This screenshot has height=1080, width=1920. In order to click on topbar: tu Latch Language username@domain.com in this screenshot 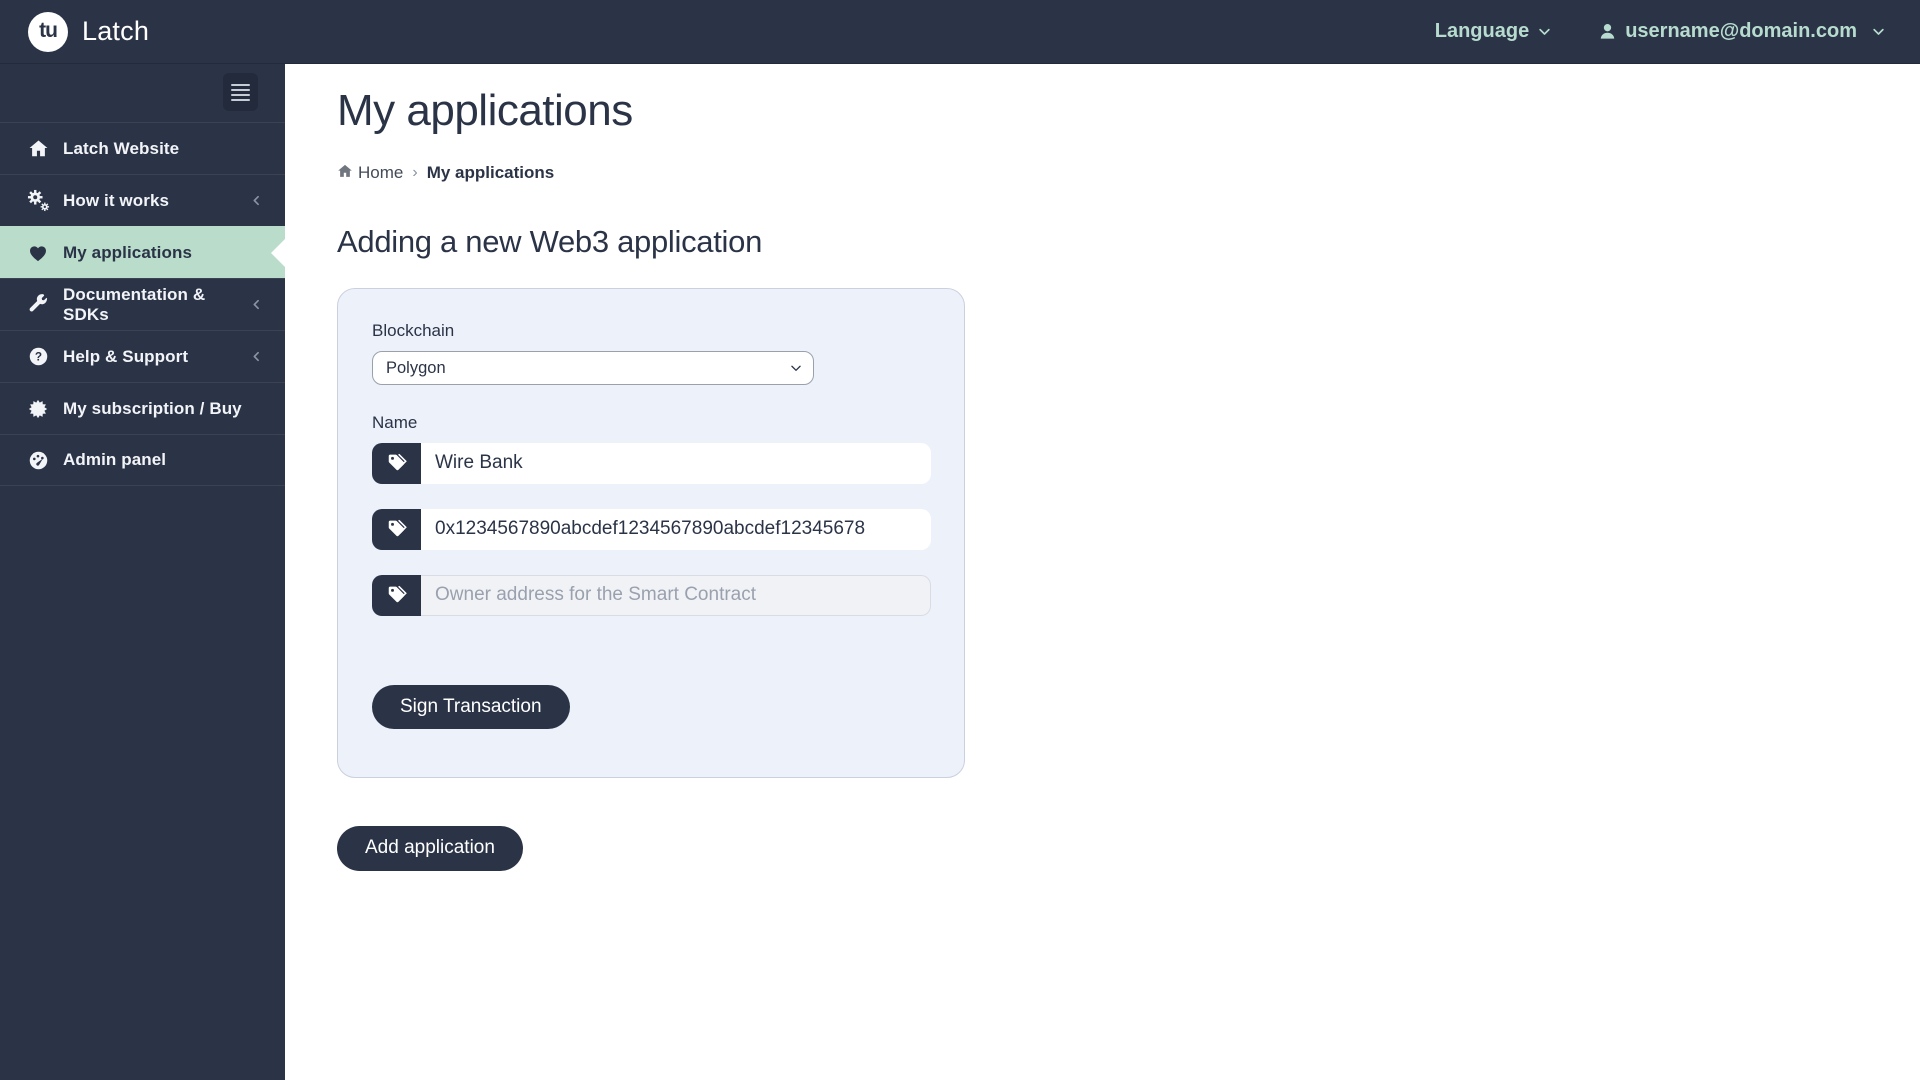, I will do `click(960, 32)`.